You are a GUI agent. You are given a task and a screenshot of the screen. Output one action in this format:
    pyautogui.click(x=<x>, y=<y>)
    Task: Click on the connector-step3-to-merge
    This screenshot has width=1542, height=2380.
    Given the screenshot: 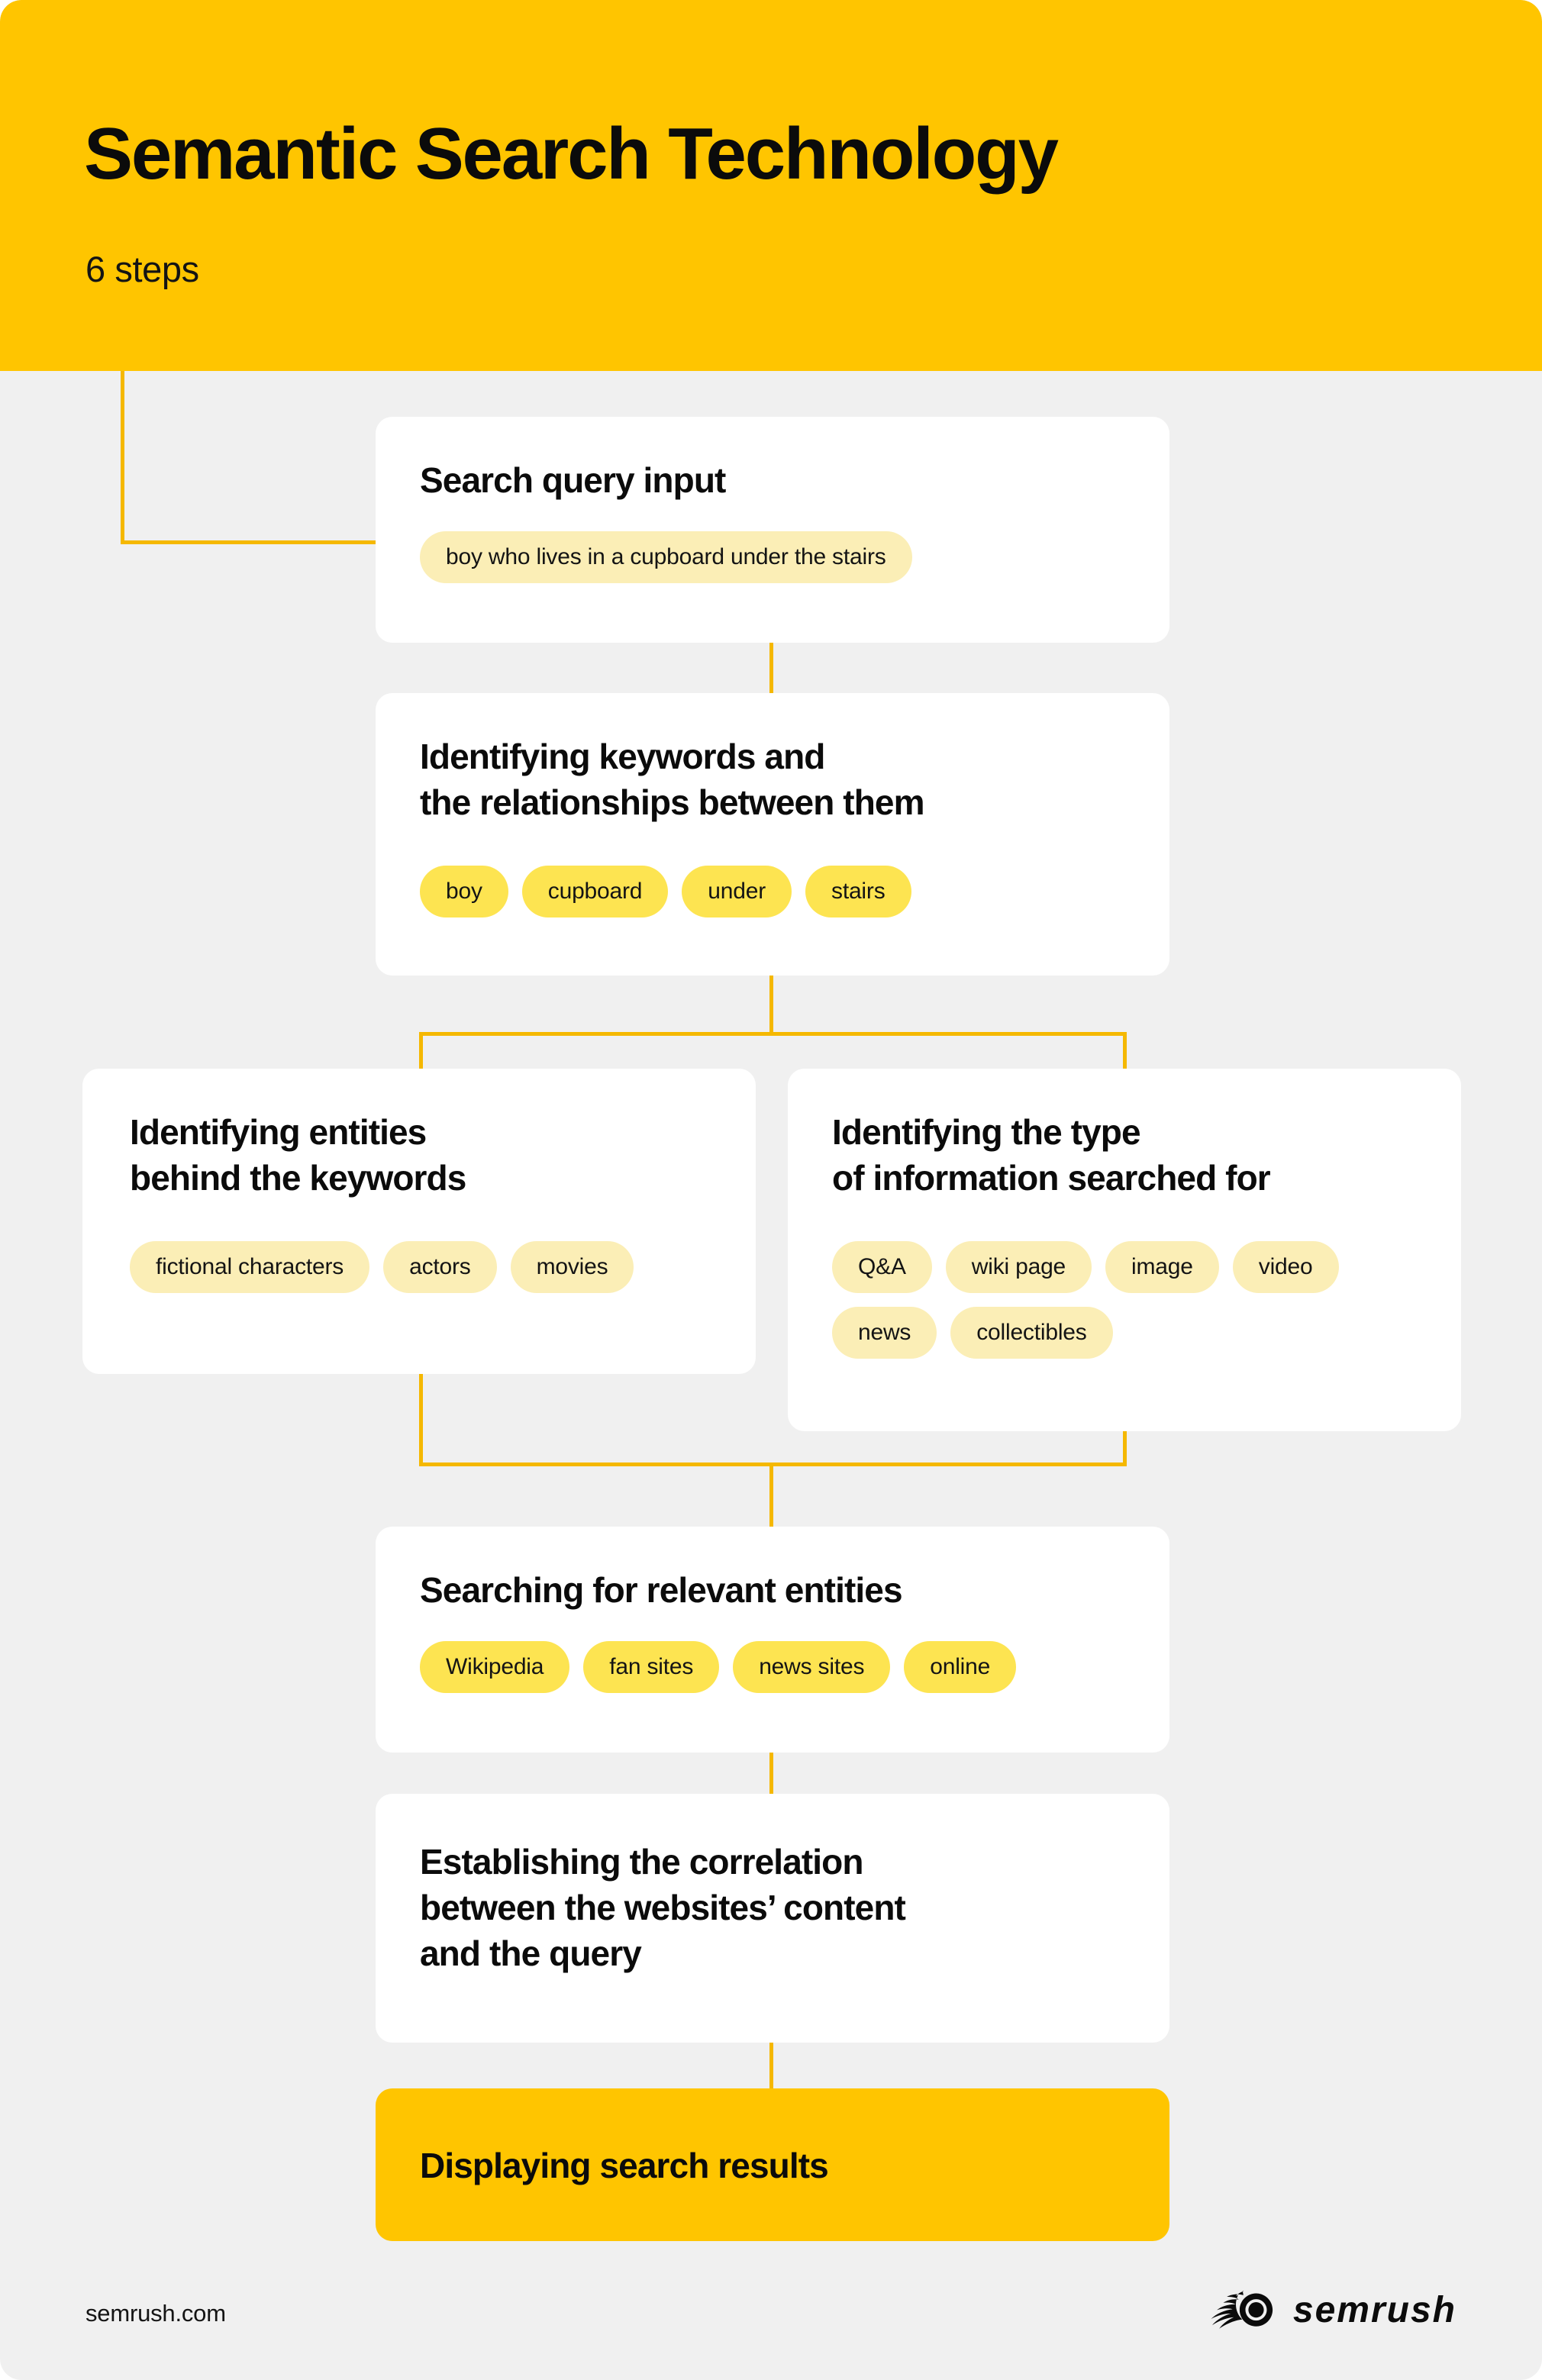 What is the action you would take?
    pyautogui.click(x=421, y=1419)
    